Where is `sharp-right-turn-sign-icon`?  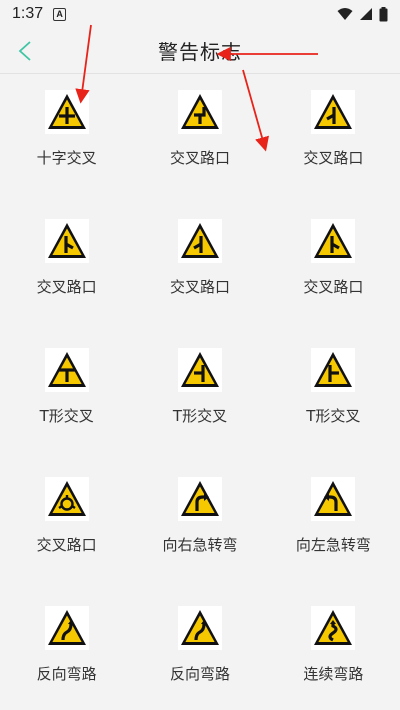 sharp-right-turn-sign-icon is located at coordinates (199, 499).